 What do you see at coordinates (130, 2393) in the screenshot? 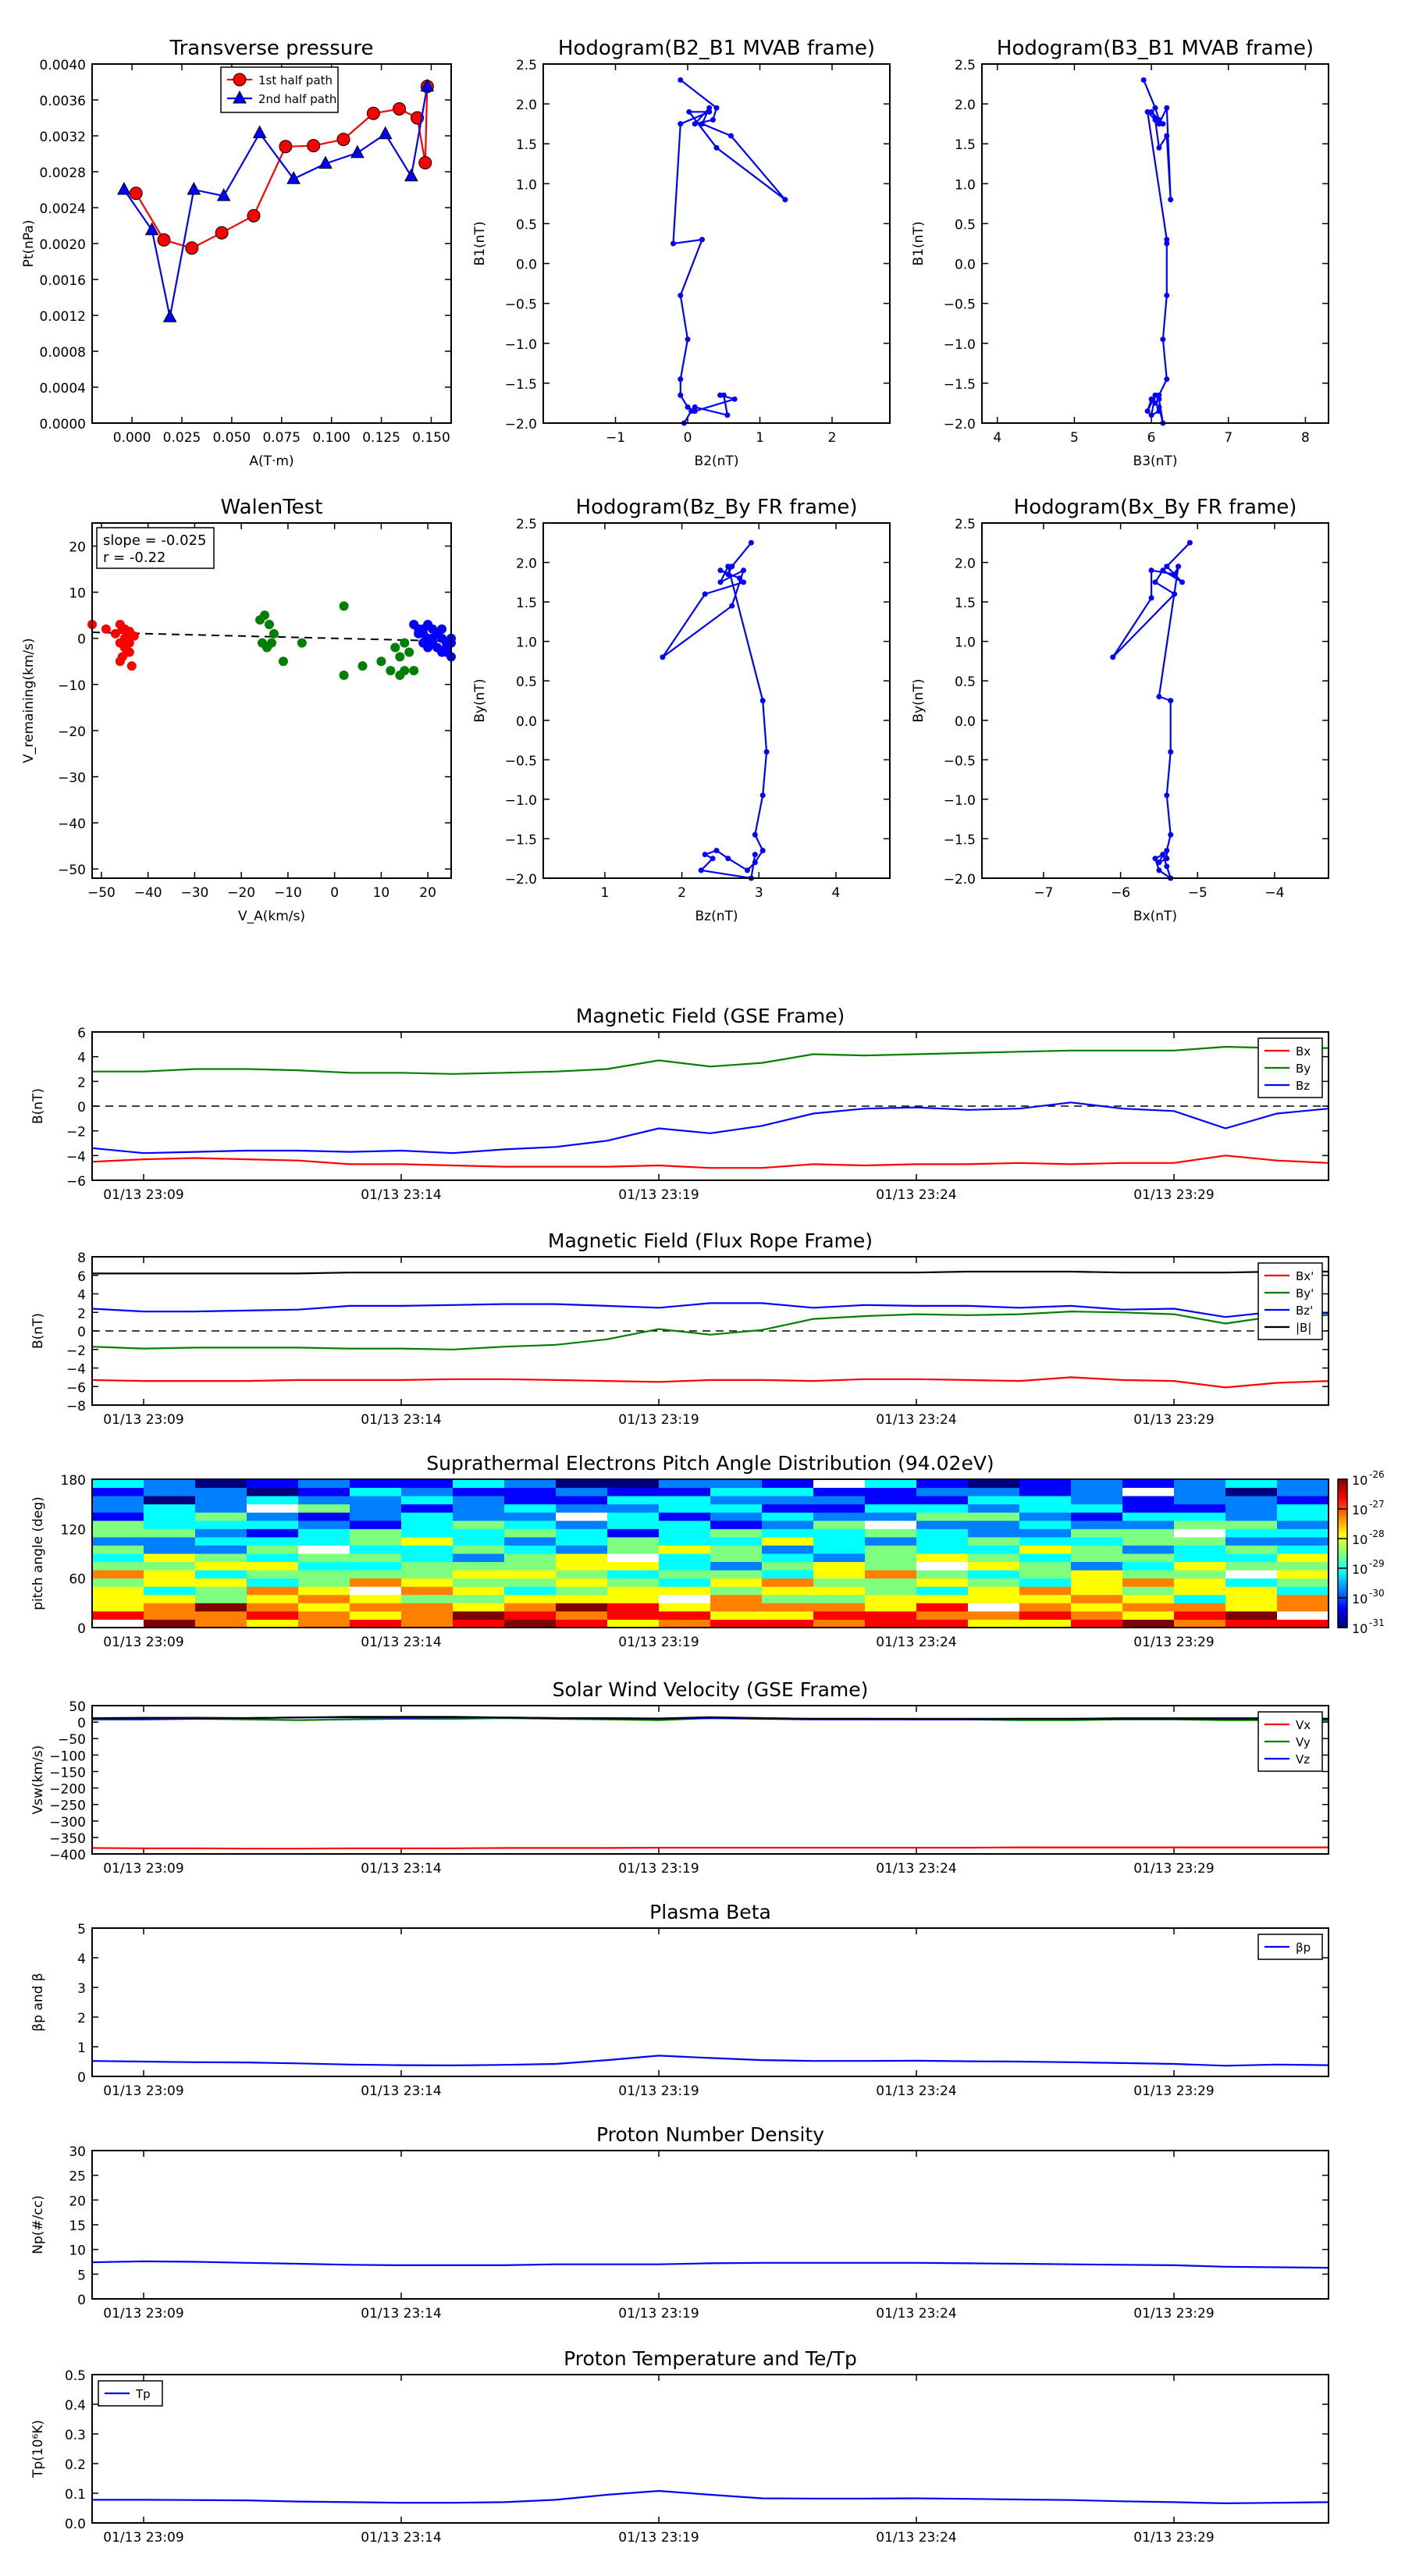
I see `legend: Tp` at bounding box center [130, 2393].